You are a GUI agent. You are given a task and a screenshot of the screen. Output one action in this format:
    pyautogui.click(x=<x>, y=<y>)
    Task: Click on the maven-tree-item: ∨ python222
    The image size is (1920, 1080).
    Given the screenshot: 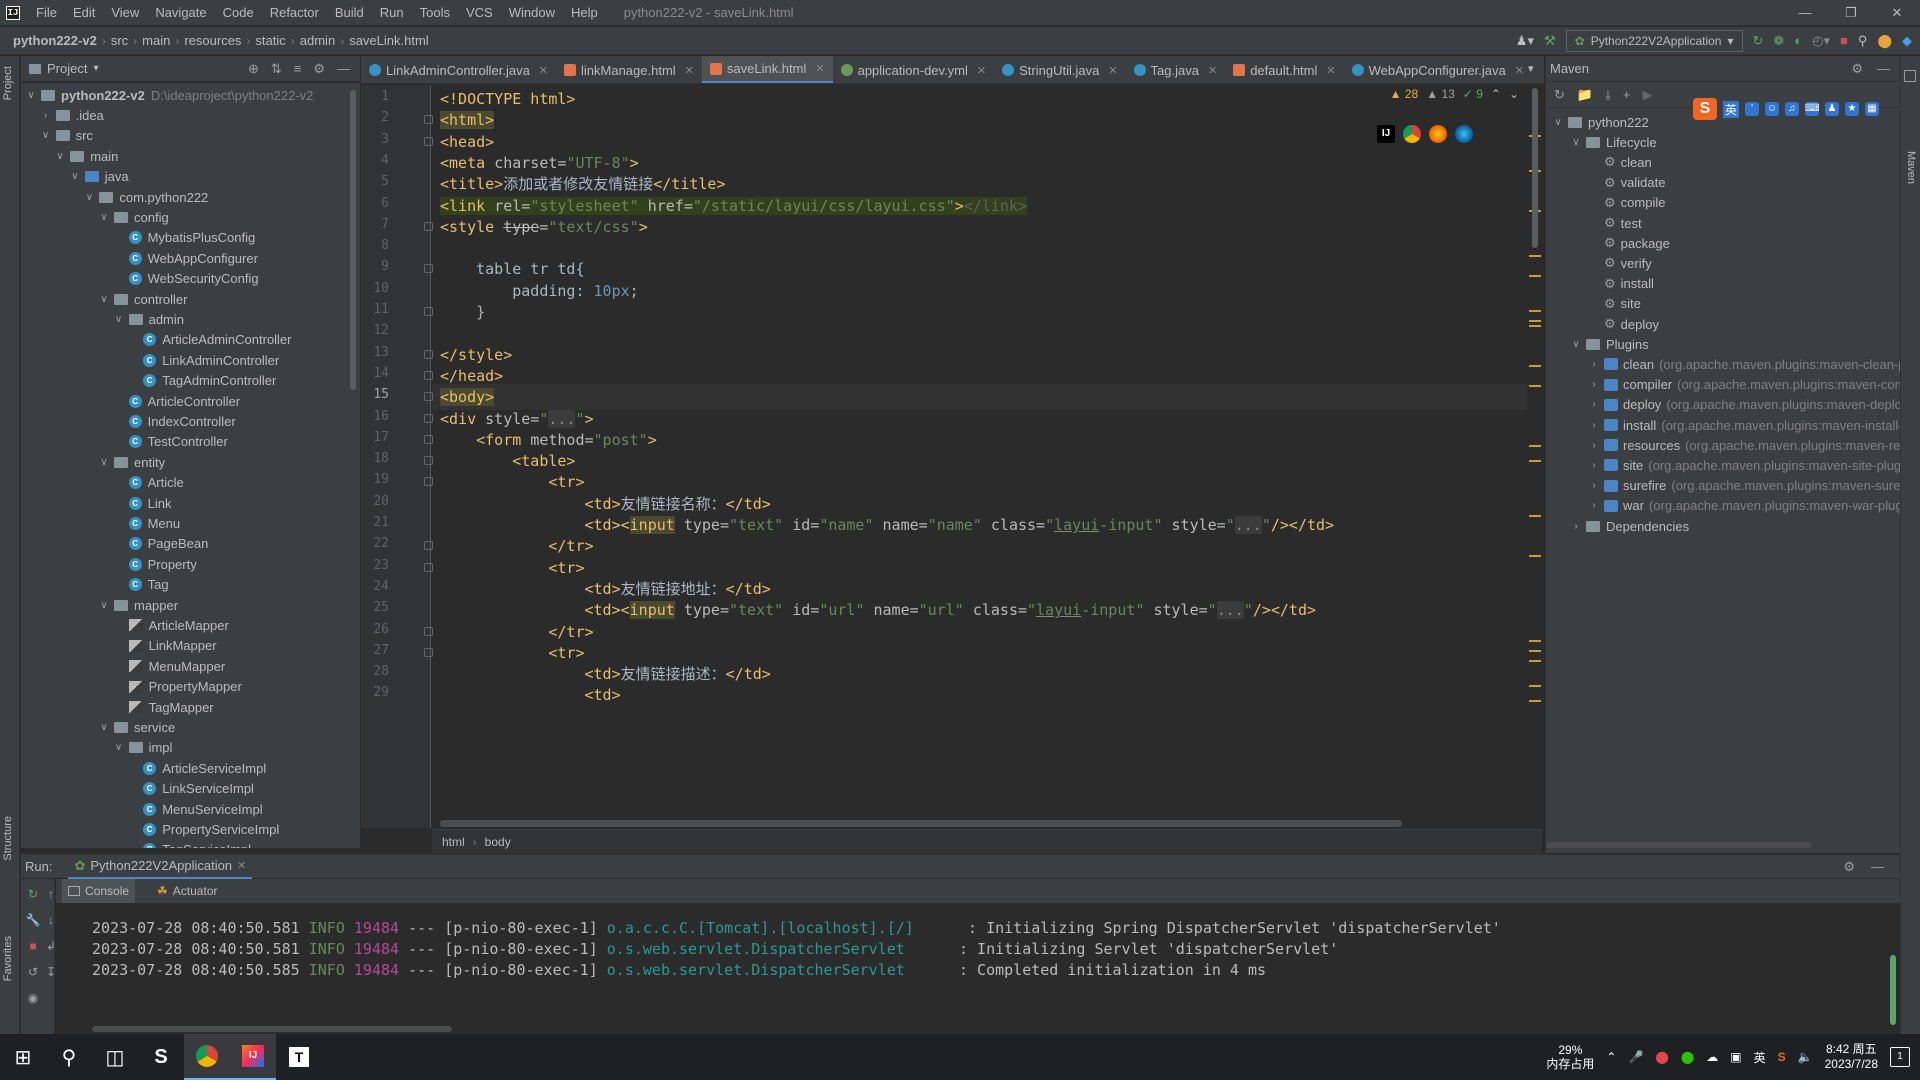 What is the action you would take?
    pyautogui.click(x=1600, y=122)
    